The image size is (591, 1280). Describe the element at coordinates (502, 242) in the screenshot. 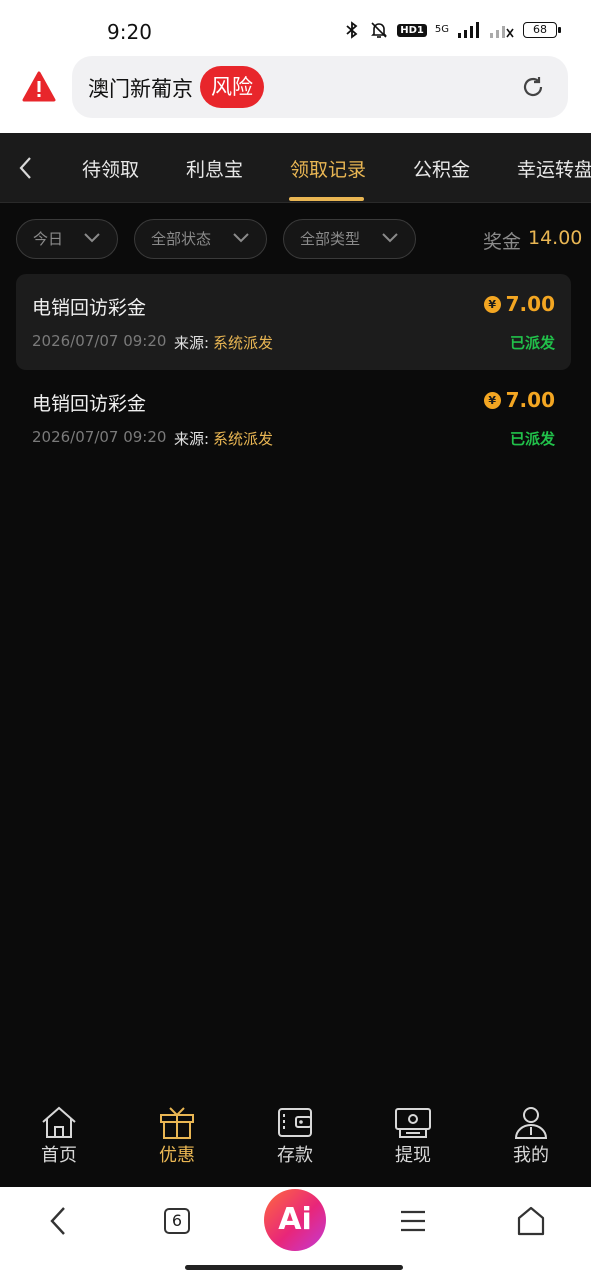

I see `bonus-total-label: 奖金` at that location.